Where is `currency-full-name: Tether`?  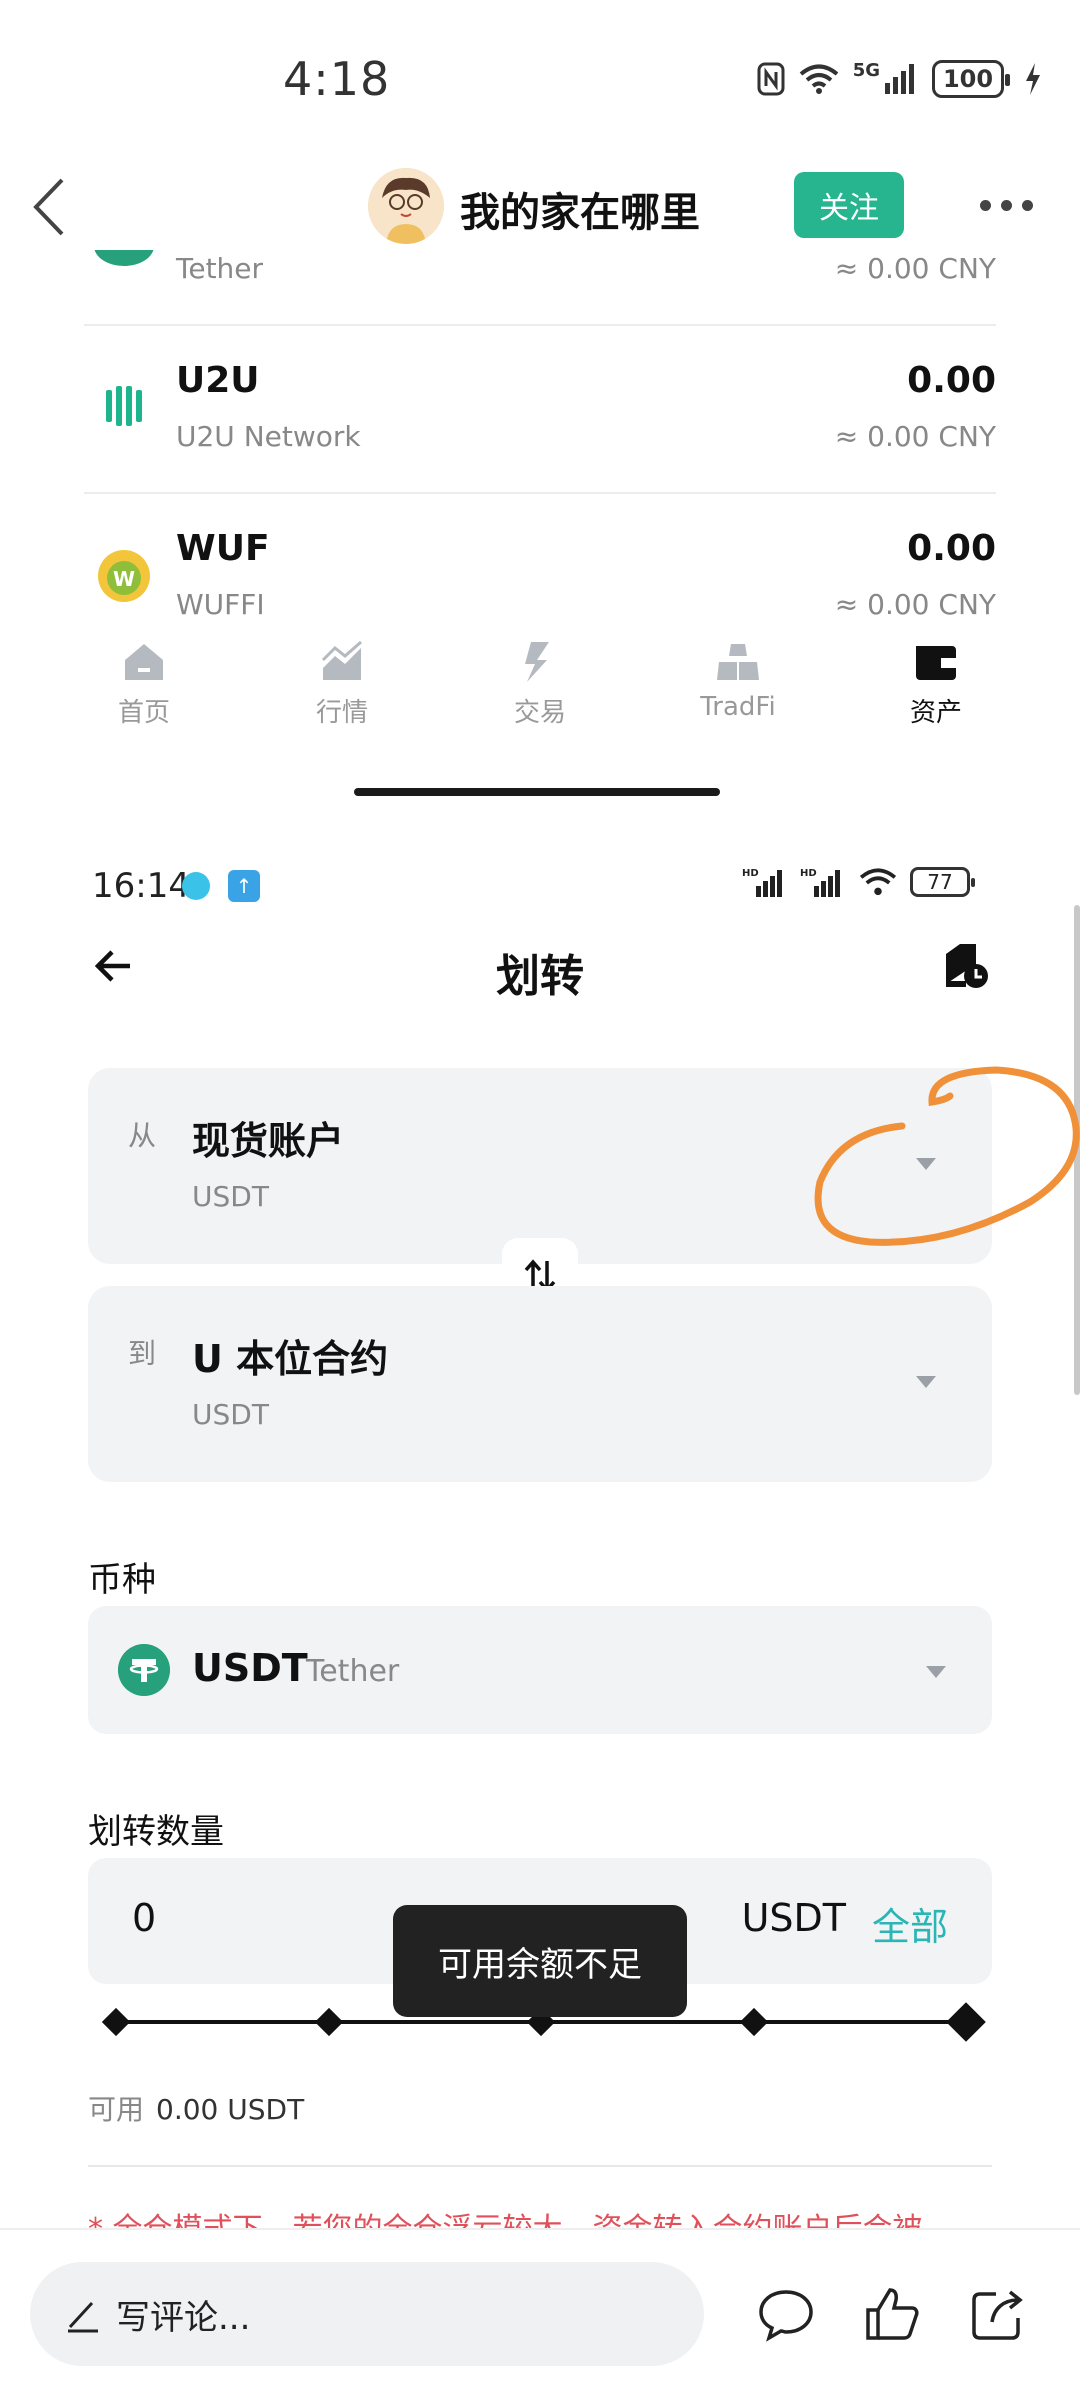
currency-full-name: Tether is located at coordinates (353, 1671).